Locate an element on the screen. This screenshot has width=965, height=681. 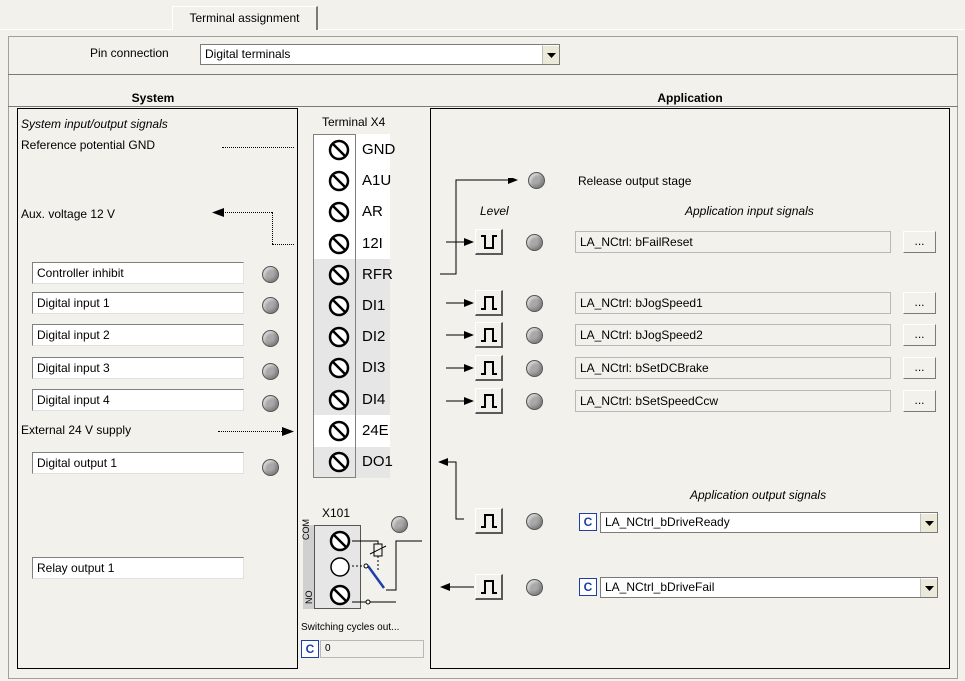
drive-ready-c-button: C is located at coordinates (588, 522).